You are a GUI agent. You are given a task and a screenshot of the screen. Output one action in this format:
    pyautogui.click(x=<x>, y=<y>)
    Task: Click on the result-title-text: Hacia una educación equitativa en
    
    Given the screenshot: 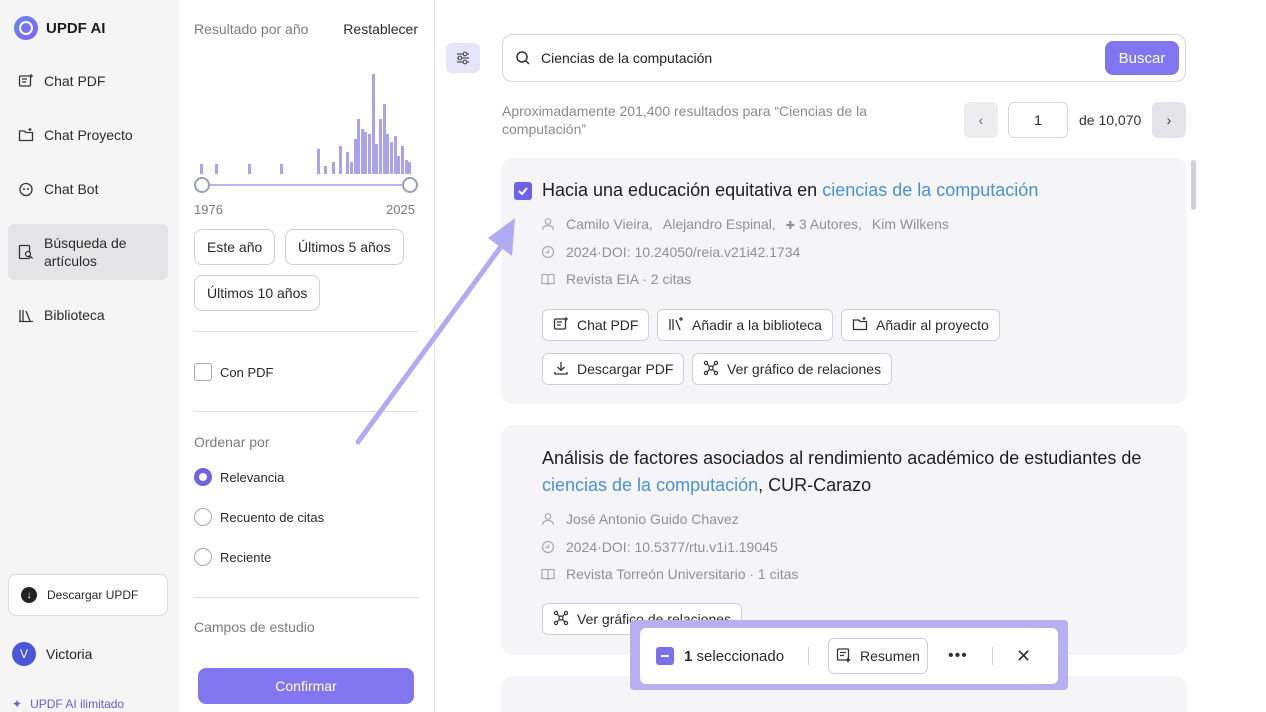 What is the action you would take?
    pyautogui.click(x=682, y=190)
    